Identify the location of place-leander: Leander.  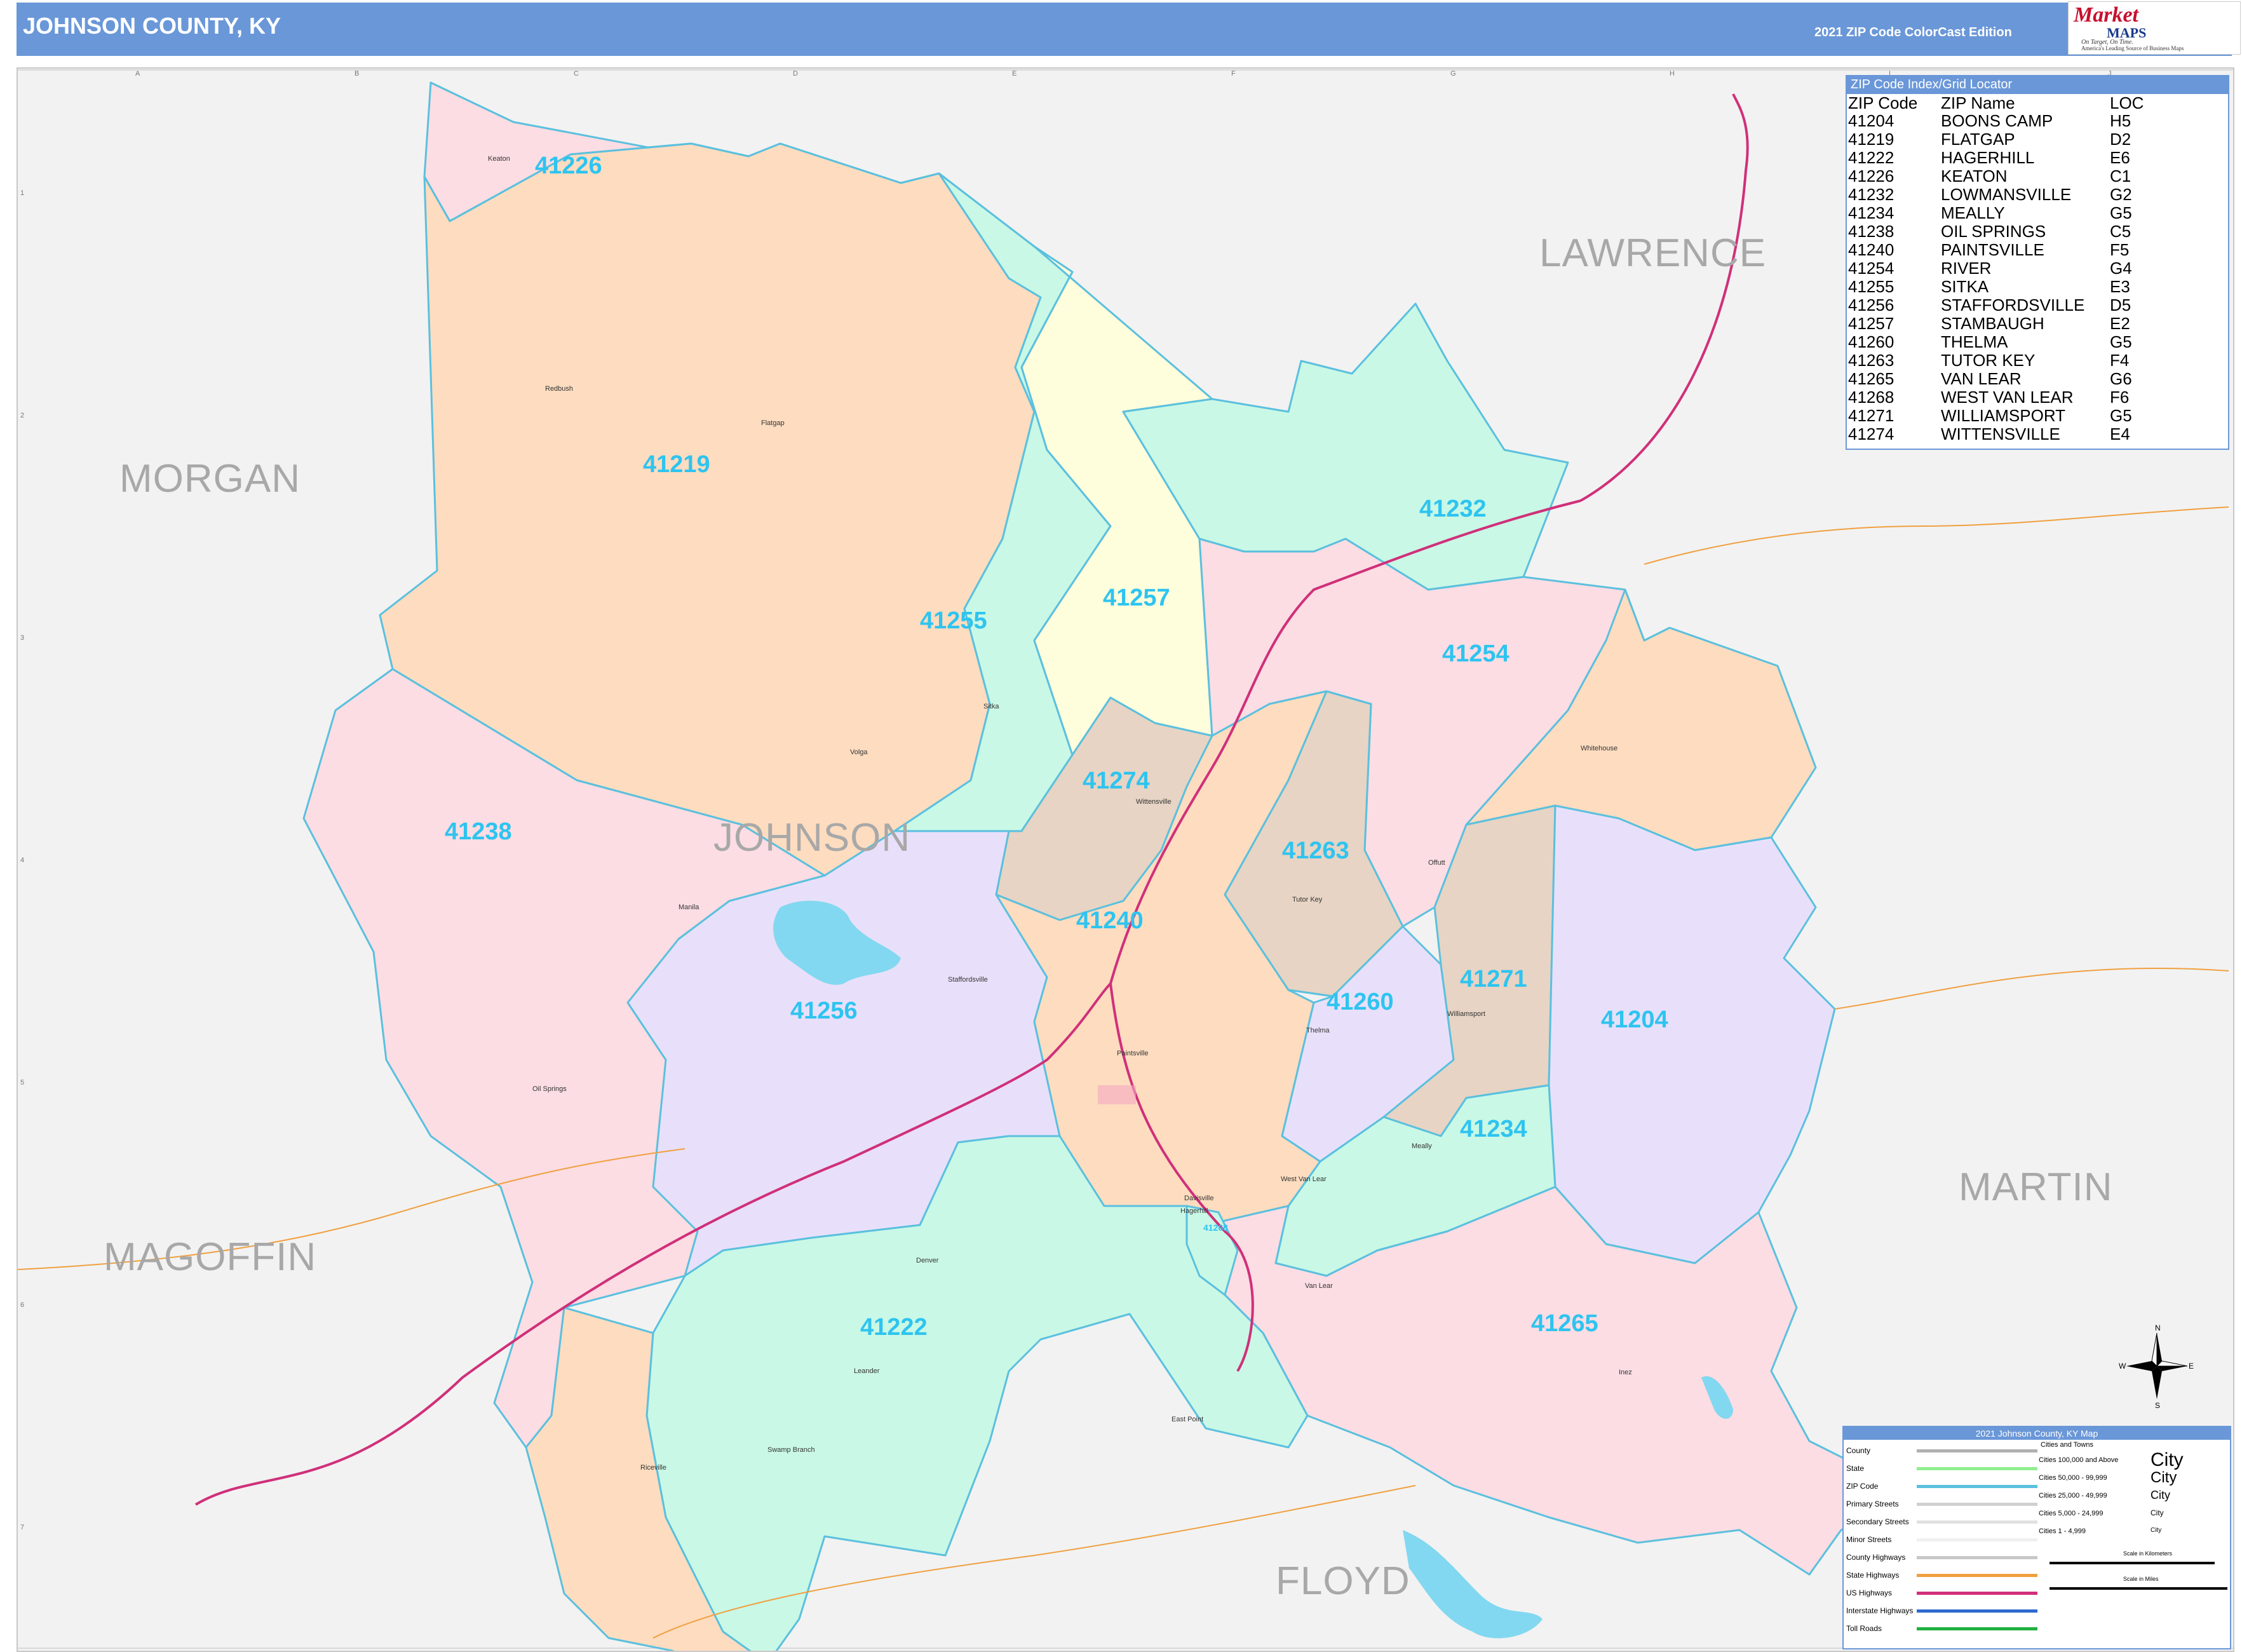
(867, 1371).